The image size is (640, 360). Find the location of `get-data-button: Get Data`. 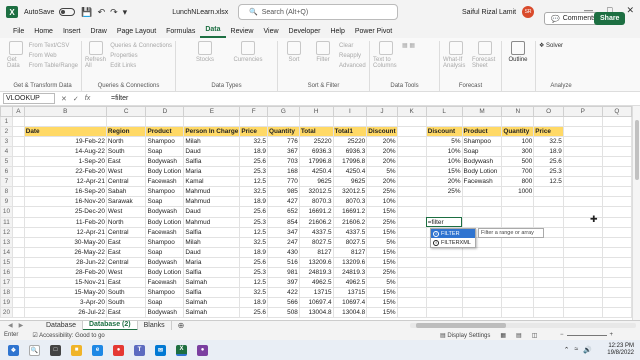

get-data-button: Get Data is located at coordinates (16, 55).